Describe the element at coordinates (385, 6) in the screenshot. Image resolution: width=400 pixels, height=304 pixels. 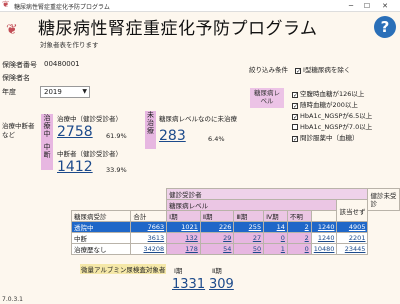
I see `close-button: ✕` at that location.